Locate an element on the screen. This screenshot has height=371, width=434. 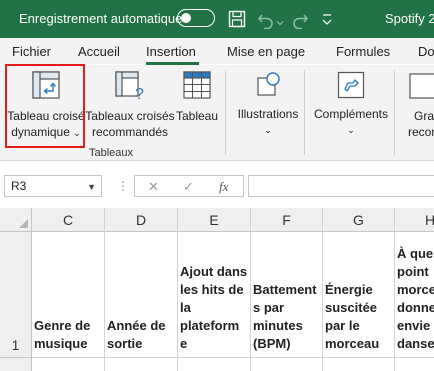
redo-icon is located at coordinates (300, 19).